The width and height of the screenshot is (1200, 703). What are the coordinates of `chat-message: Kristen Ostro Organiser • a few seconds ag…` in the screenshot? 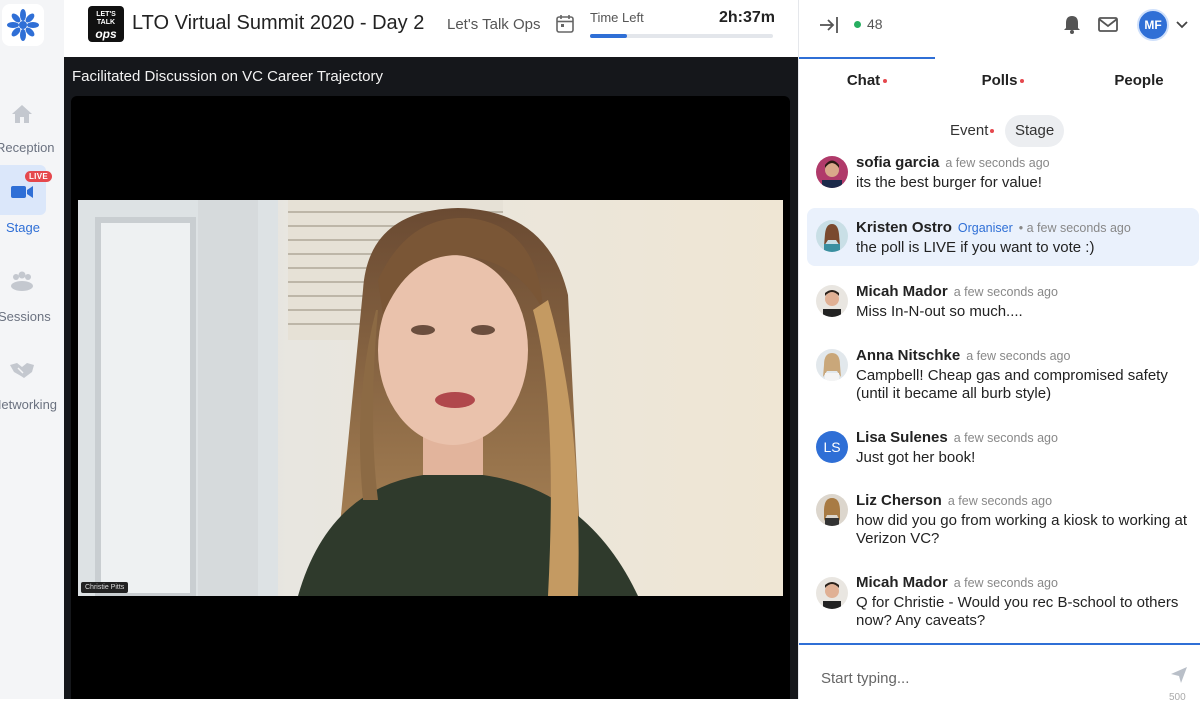 It's located at (1003, 237).